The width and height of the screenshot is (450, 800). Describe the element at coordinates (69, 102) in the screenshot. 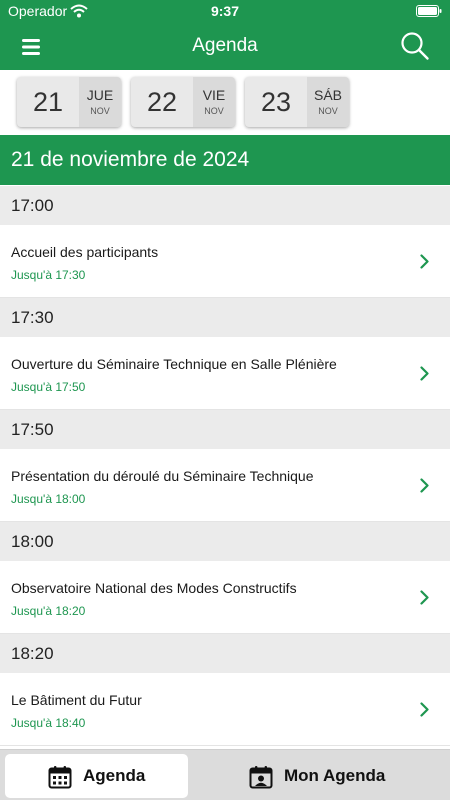

I see `date-chip-21: 21 JUE NOV` at that location.